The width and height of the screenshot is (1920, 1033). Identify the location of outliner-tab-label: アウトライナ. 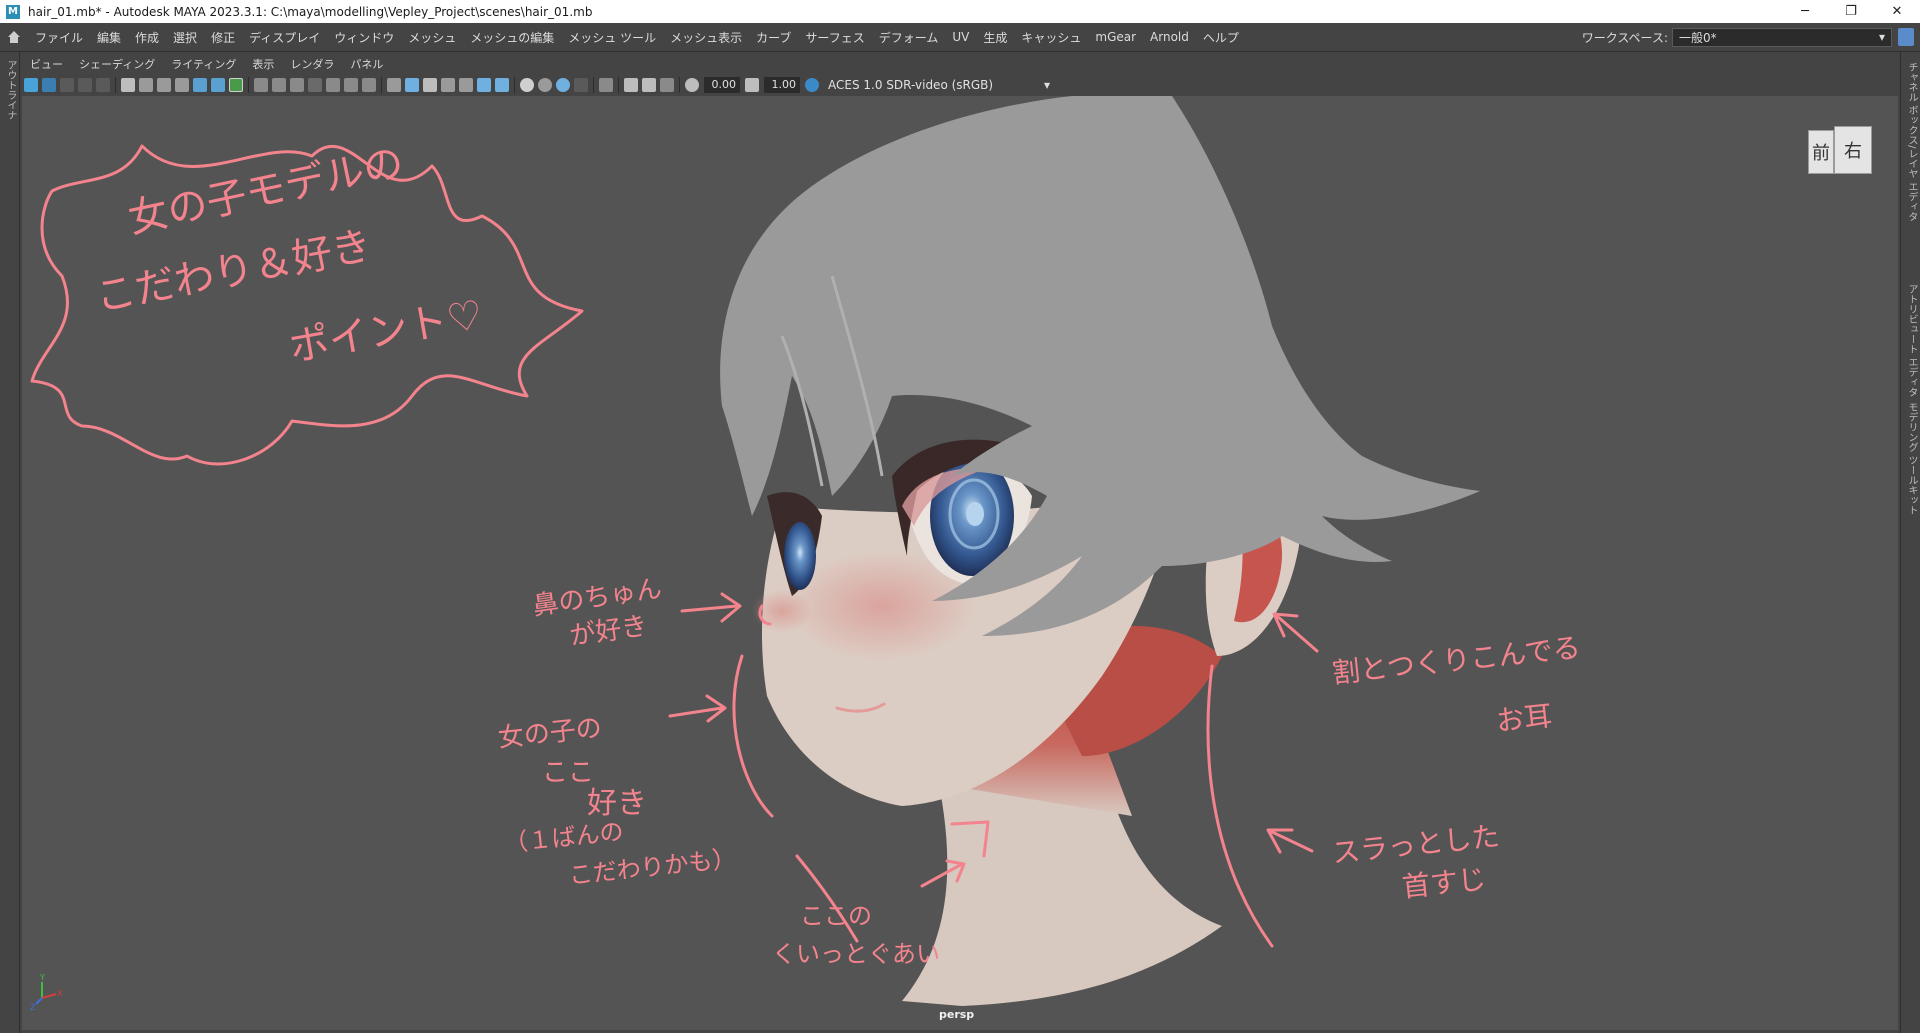
(10, 90).